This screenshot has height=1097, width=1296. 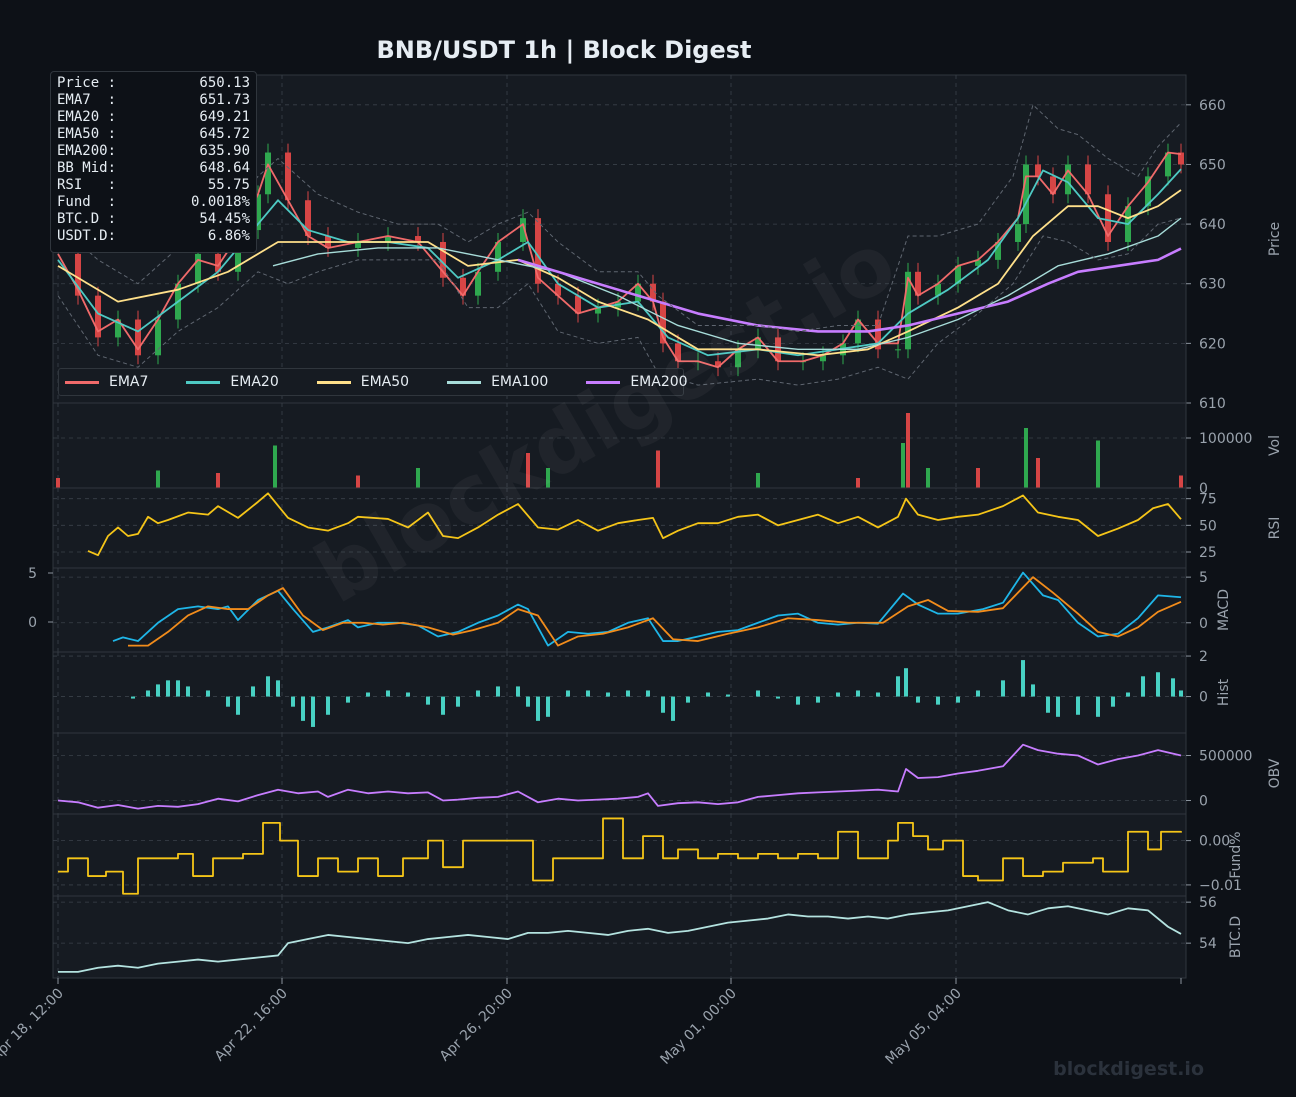 I want to click on x-tick-label: May 01, 00:00, so click(x=698, y=1027).